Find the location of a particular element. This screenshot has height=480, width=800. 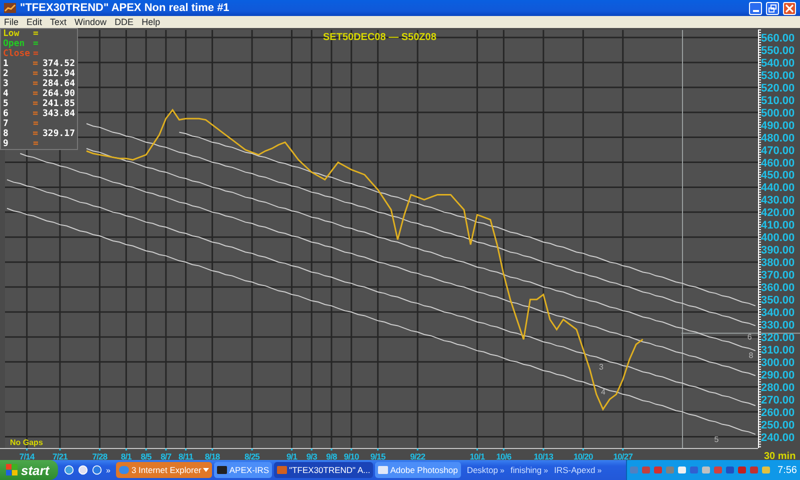

info-label: 7 is located at coordinates (6, 124).